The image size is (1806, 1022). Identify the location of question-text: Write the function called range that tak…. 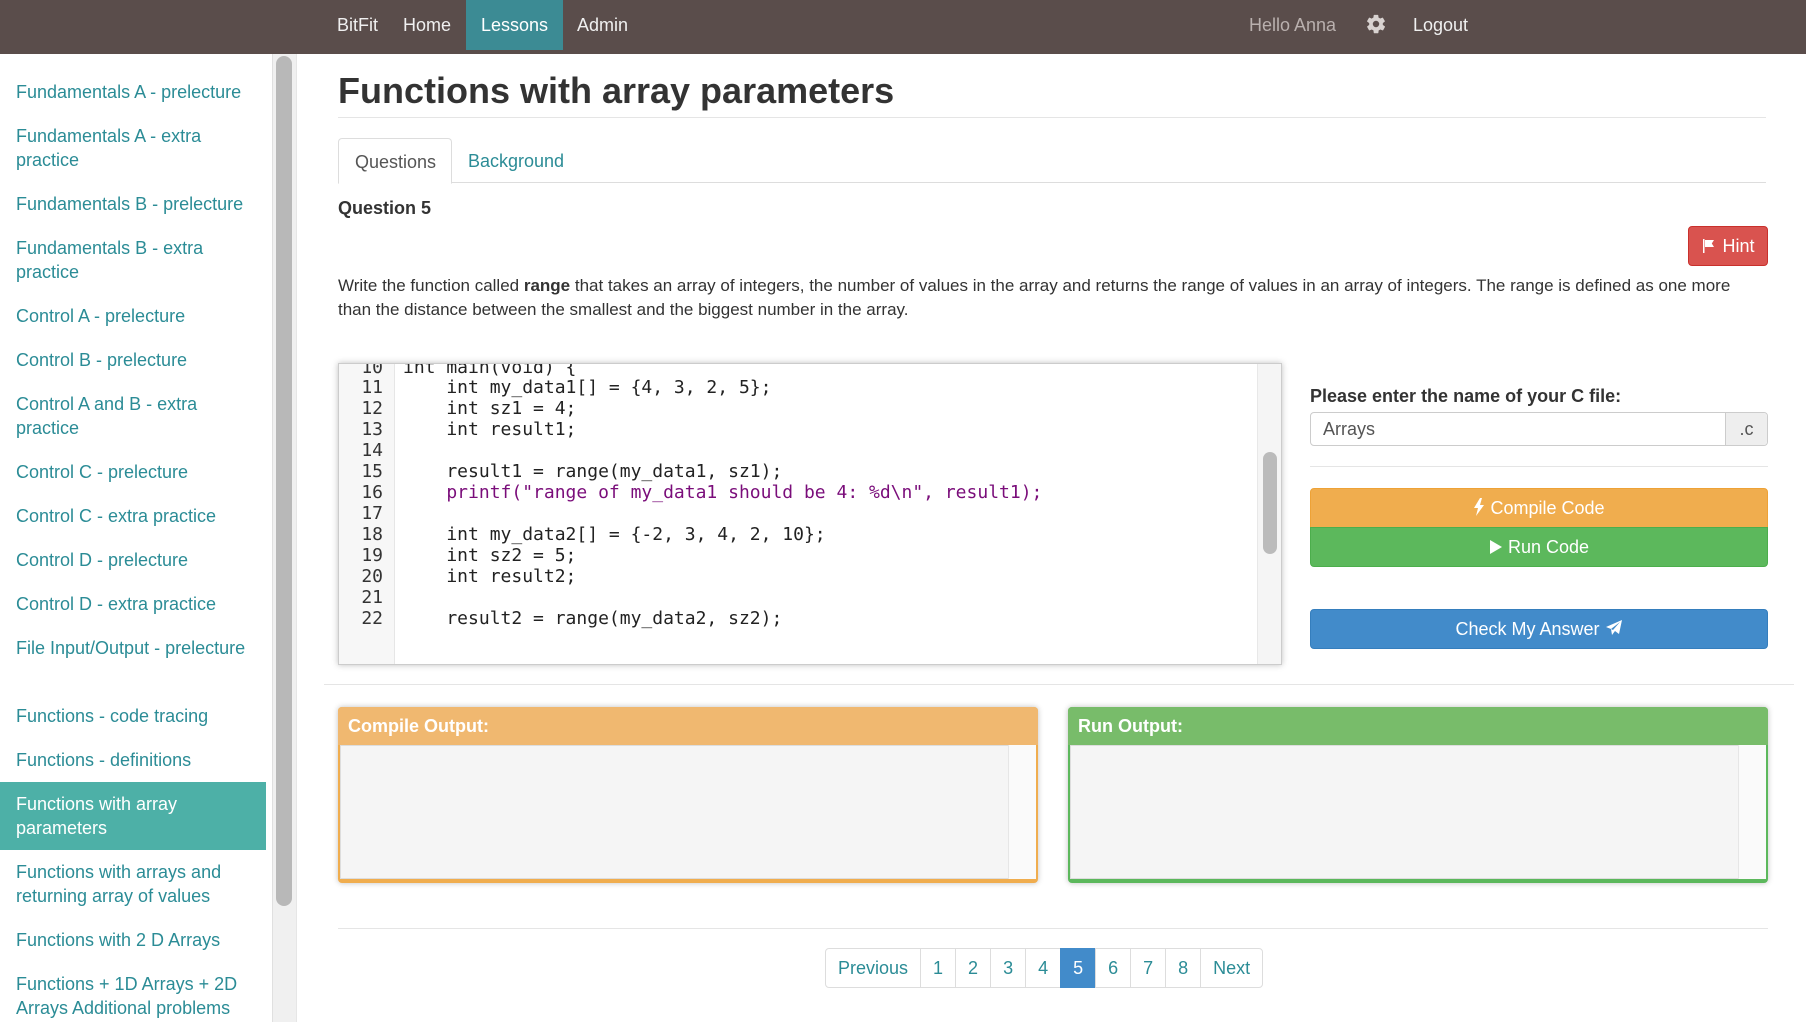
(1053, 298).